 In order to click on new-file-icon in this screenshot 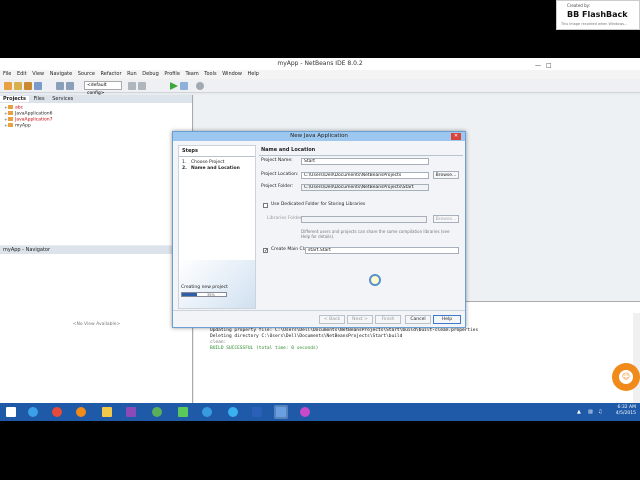, I will do `click(8, 86)`.